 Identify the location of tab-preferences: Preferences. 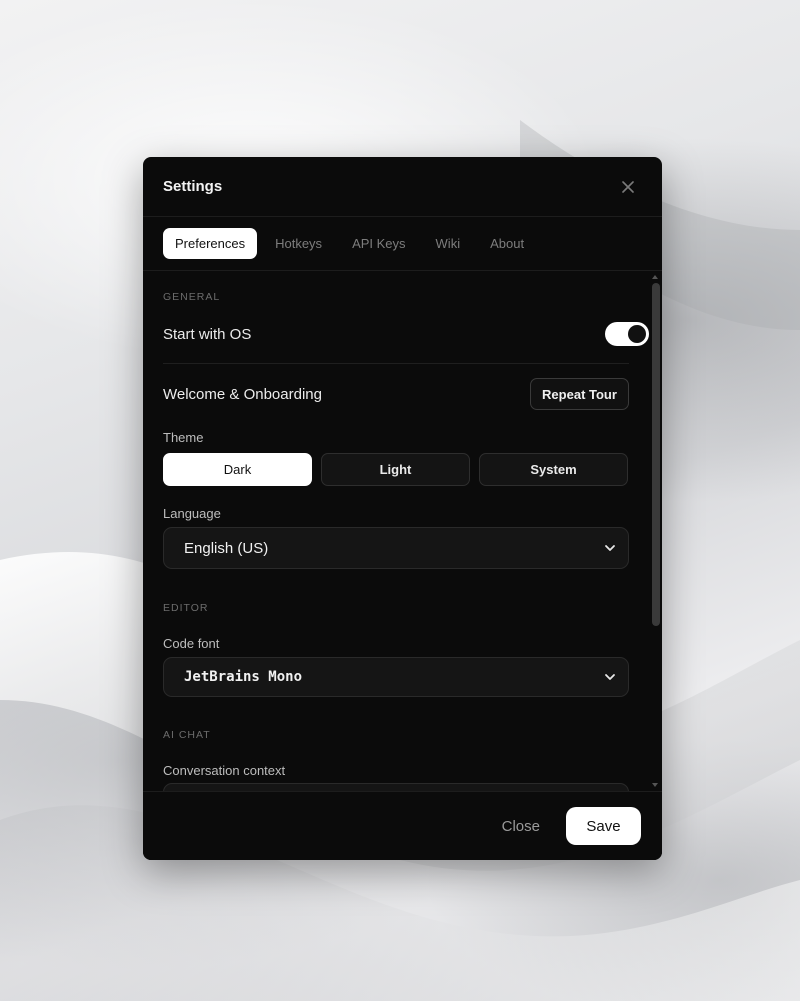
(210, 243).